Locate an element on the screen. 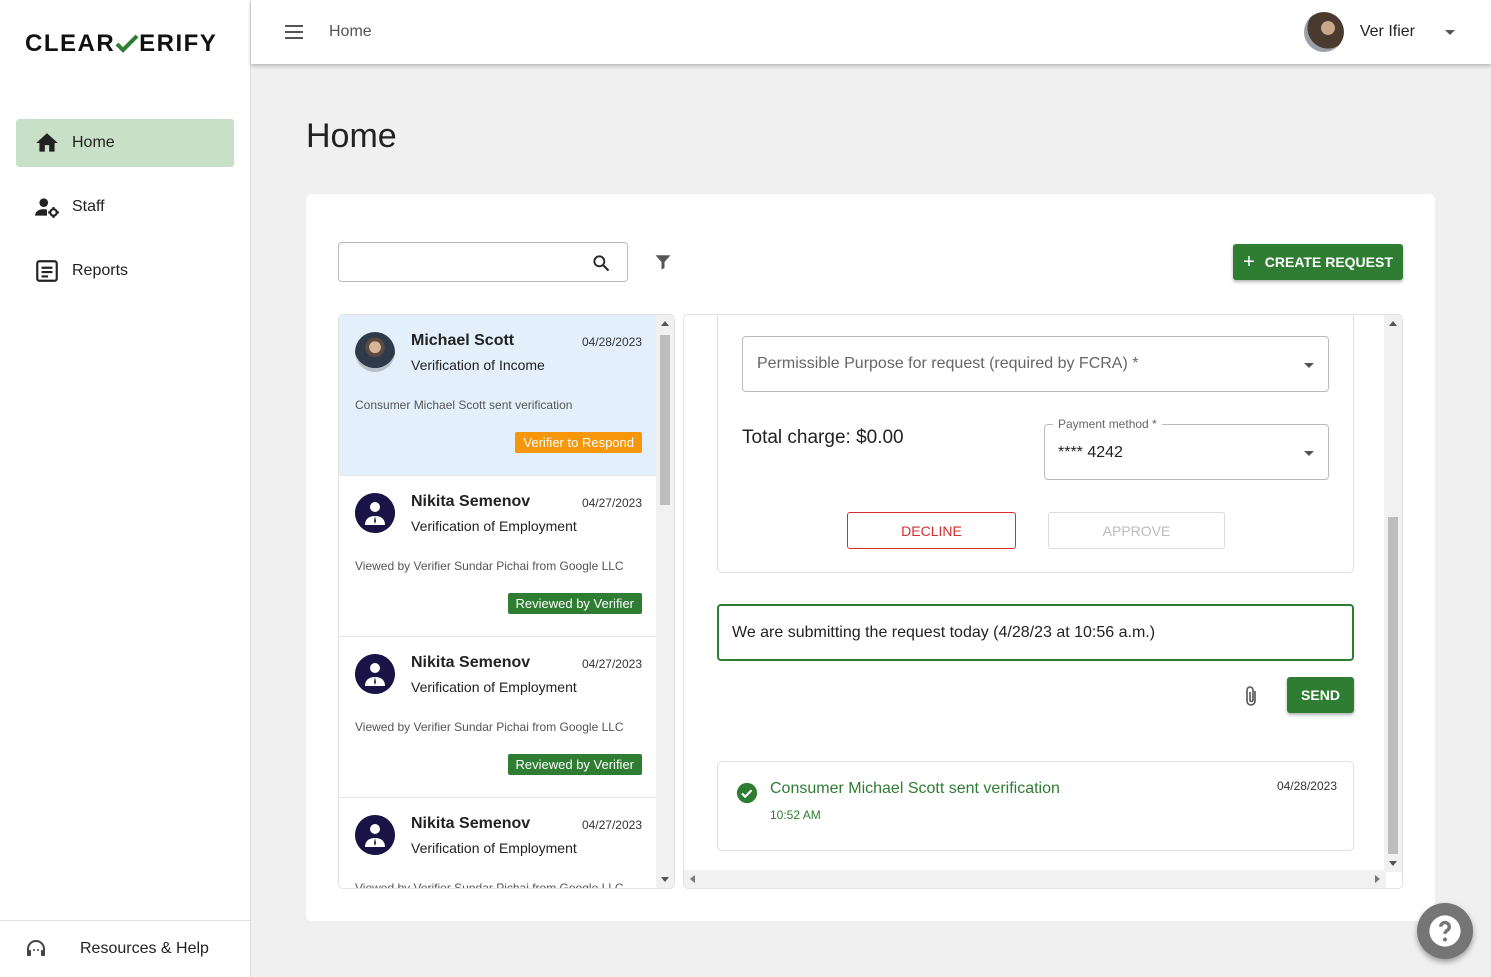 The image size is (1491, 977). staff-icon is located at coordinates (47, 208).